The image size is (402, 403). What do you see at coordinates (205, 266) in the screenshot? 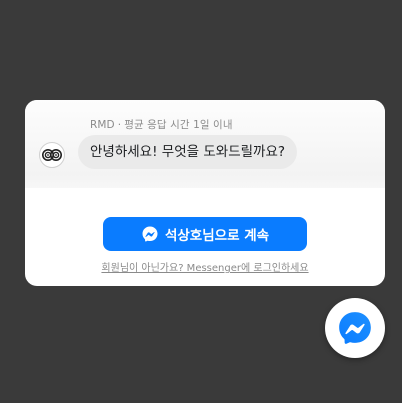
I see `messenger-login-link: 회원님이 아닌가요? Messenger에 로그인하세요` at bounding box center [205, 266].